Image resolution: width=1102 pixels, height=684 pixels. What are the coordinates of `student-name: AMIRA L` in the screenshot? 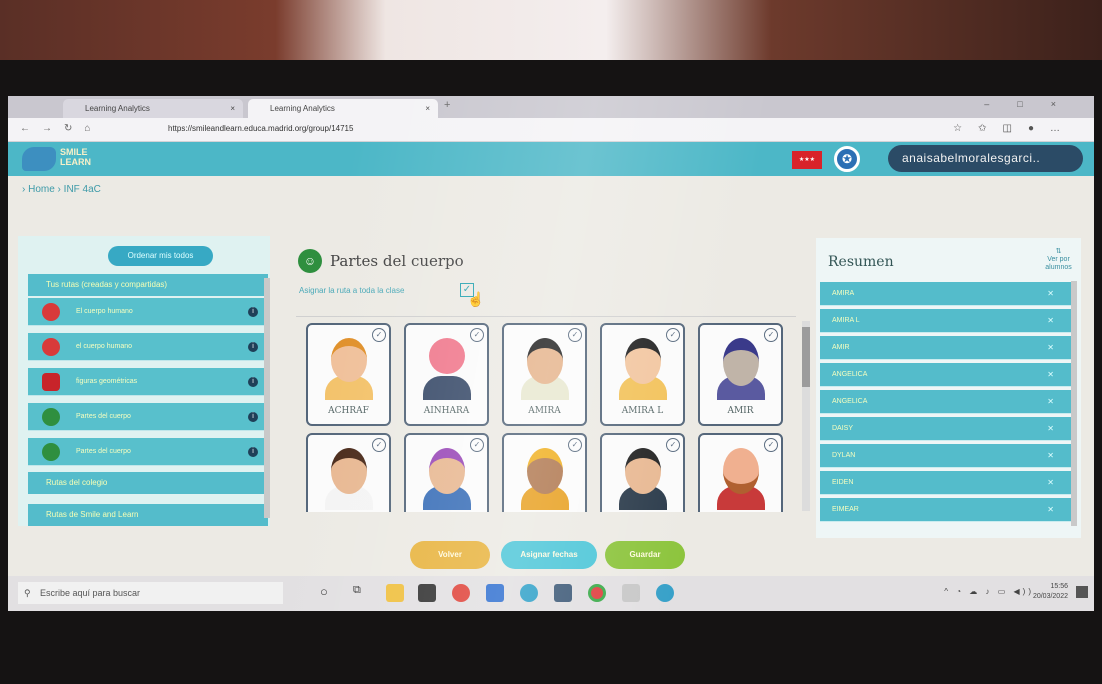 It's located at (642, 411).